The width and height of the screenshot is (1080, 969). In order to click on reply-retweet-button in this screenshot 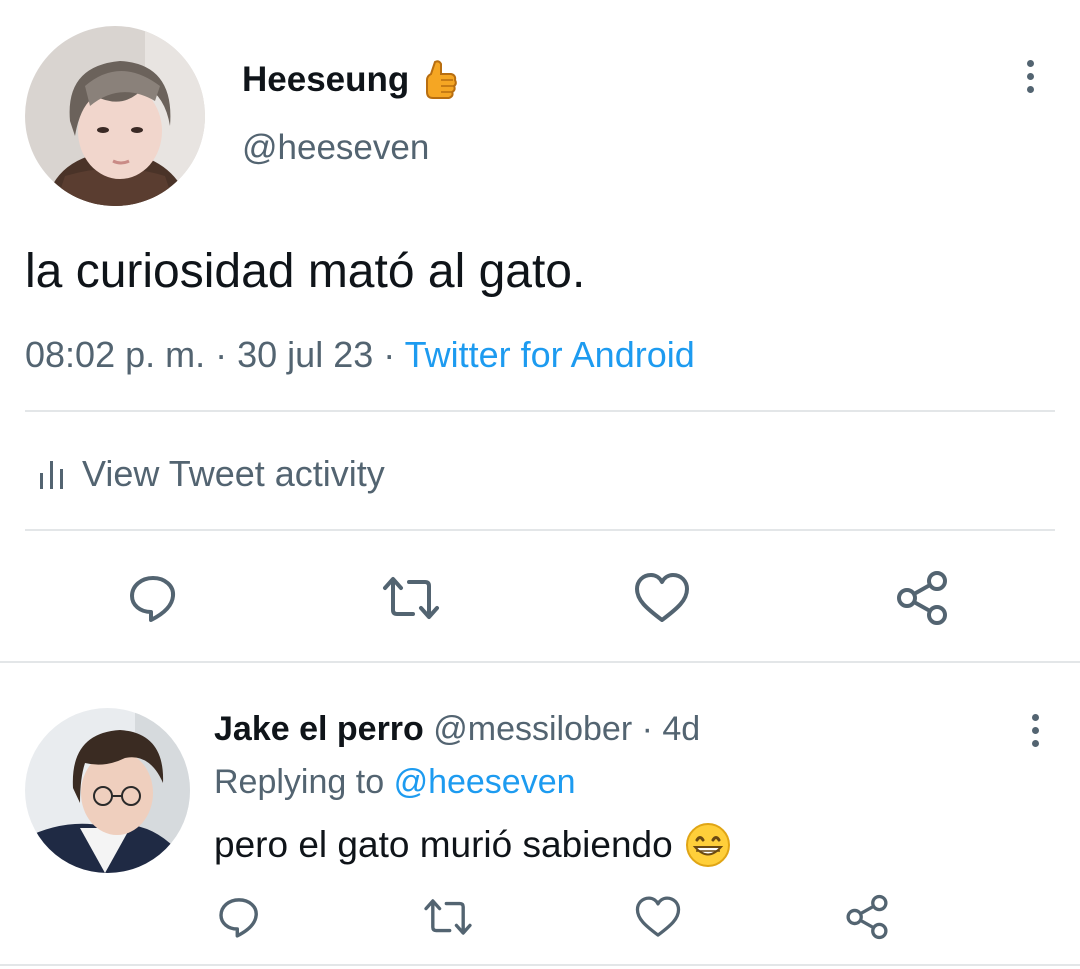, I will do `click(448, 917)`.